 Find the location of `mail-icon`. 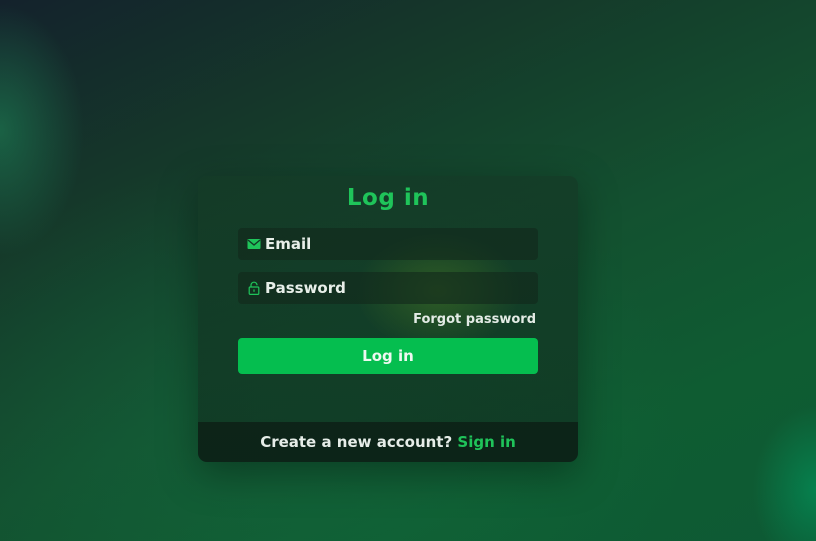

mail-icon is located at coordinates (254, 244).